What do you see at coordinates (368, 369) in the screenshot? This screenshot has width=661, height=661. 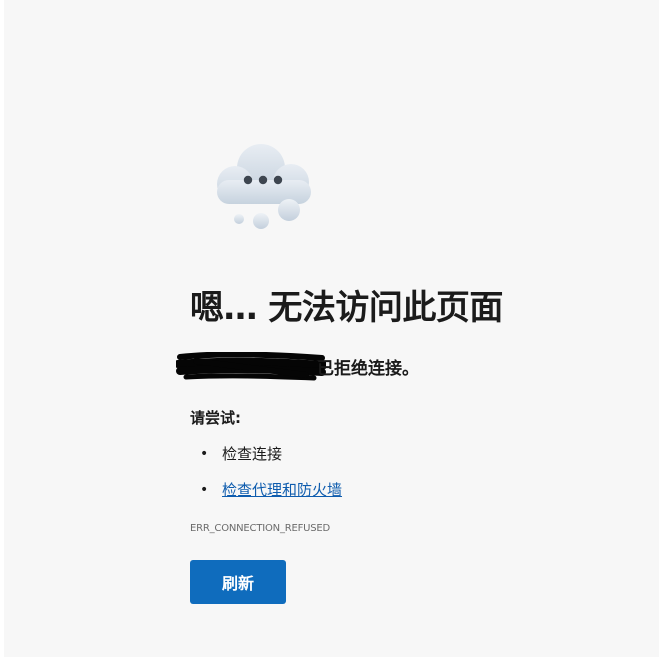 I see `message-text: 已拒绝连接。` at bounding box center [368, 369].